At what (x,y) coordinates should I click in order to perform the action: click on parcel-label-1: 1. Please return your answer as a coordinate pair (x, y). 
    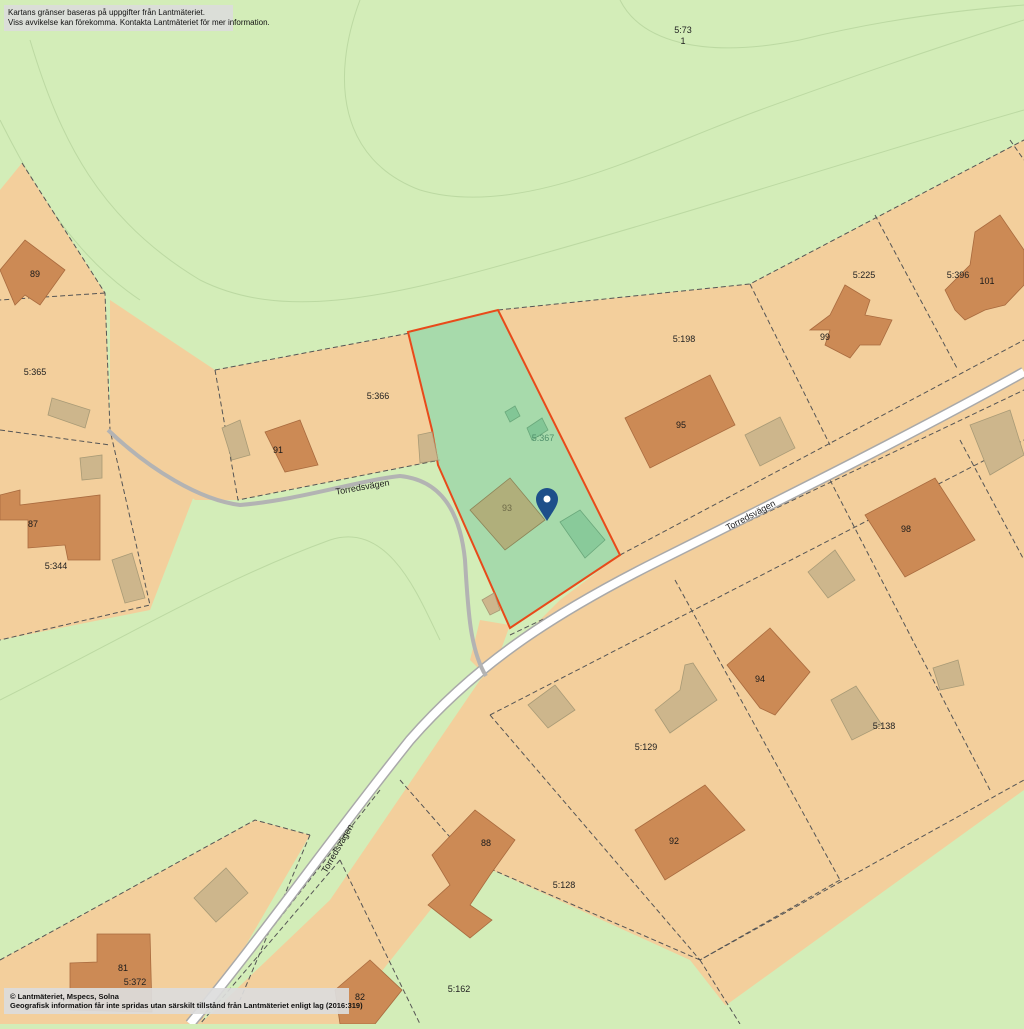
    Looking at the image, I should click on (682, 41).